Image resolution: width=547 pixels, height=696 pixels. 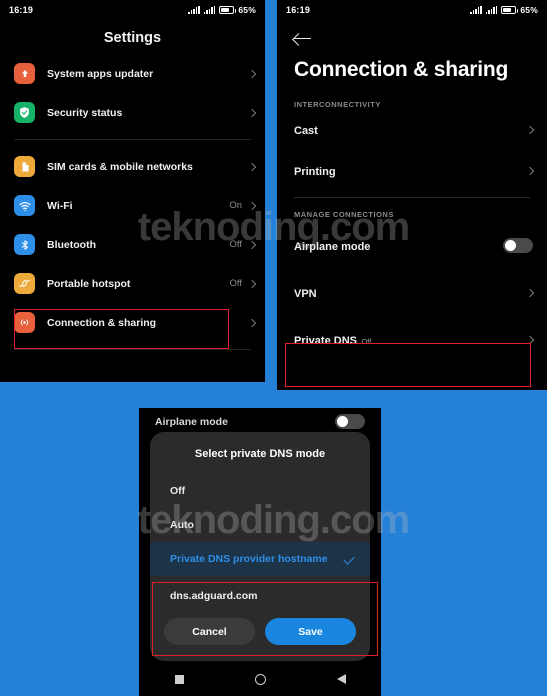 I want to click on list-item-printing: Printing, so click(x=412, y=170).